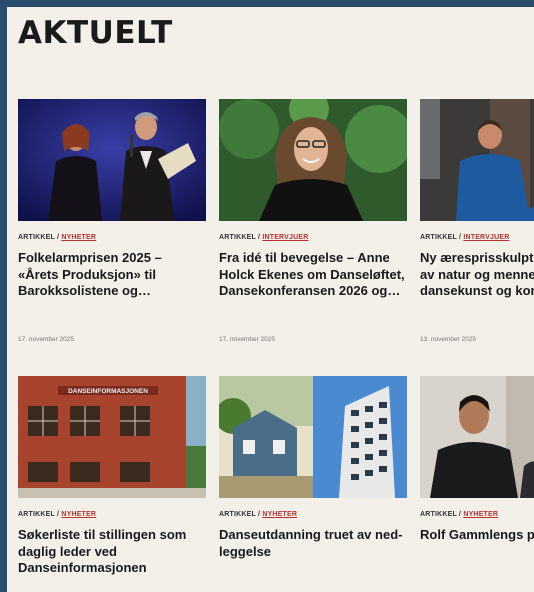  I want to click on card-date: 13. november 2025, so click(448, 339).